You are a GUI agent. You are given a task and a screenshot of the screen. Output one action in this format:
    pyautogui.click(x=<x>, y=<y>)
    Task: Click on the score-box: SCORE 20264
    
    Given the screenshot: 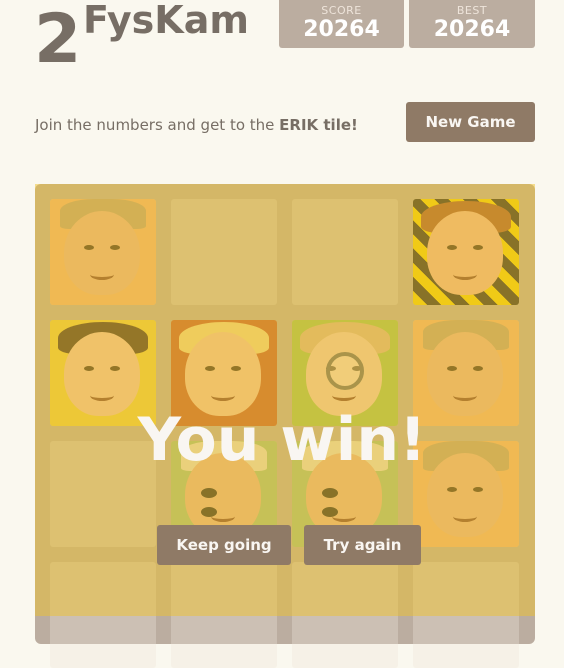 What is the action you would take?
    pyautogui.click(x=341, y=24)
    